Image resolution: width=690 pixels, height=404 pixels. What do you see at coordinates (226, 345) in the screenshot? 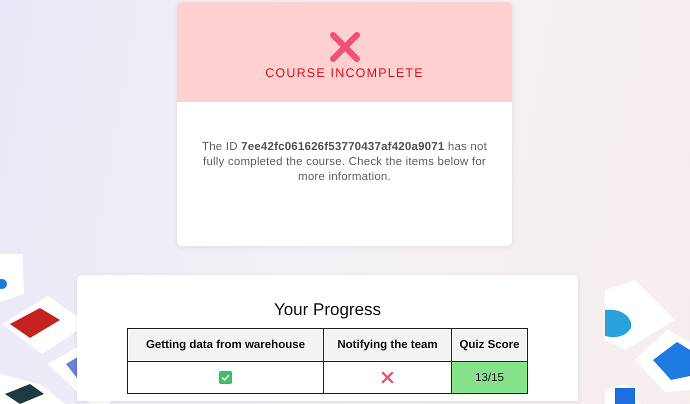
I see `column-header: Getting data from warehouse` at bounding box center [226, 345].